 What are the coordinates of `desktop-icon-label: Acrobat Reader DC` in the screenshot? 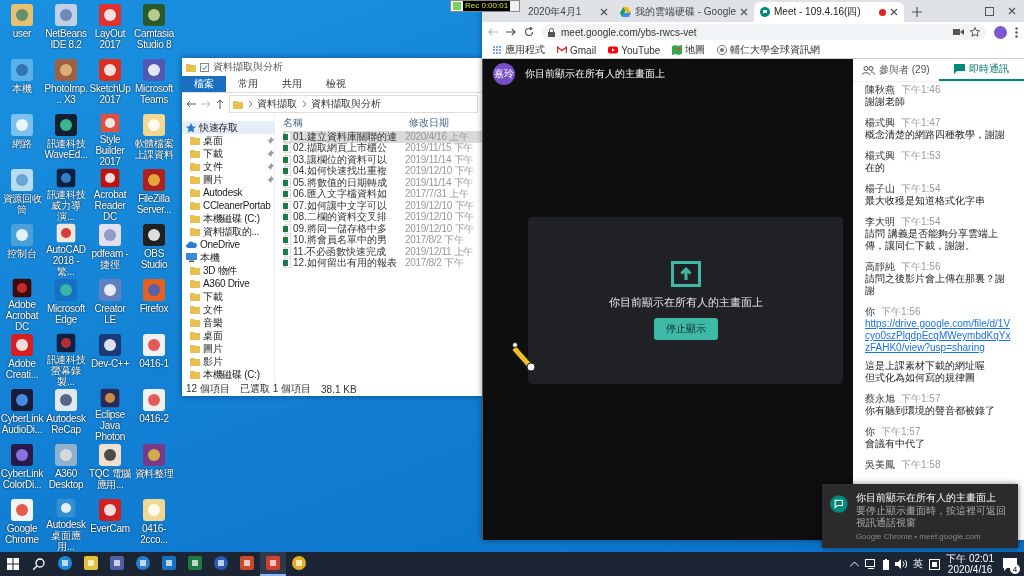 It's located at (110, 205).